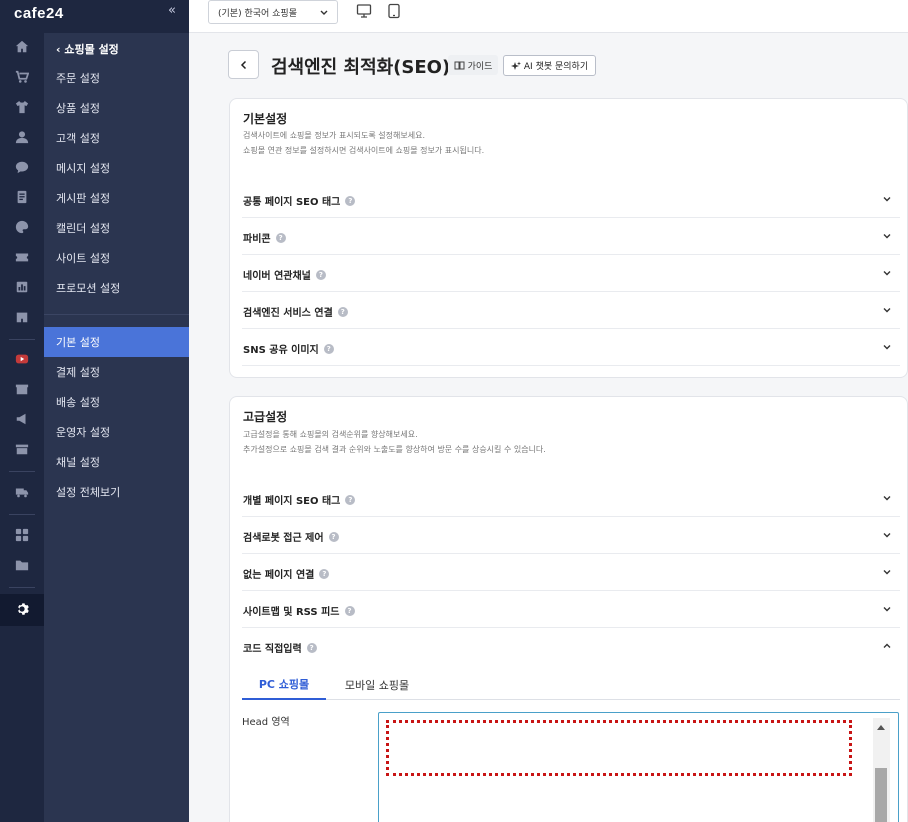 Image resolution: width=908 pixels, height=822 pixels. Describe the element at coordinates (281, 350) in the screenshot. I see `accordion-label: SNS 공유 이미지` at that location.